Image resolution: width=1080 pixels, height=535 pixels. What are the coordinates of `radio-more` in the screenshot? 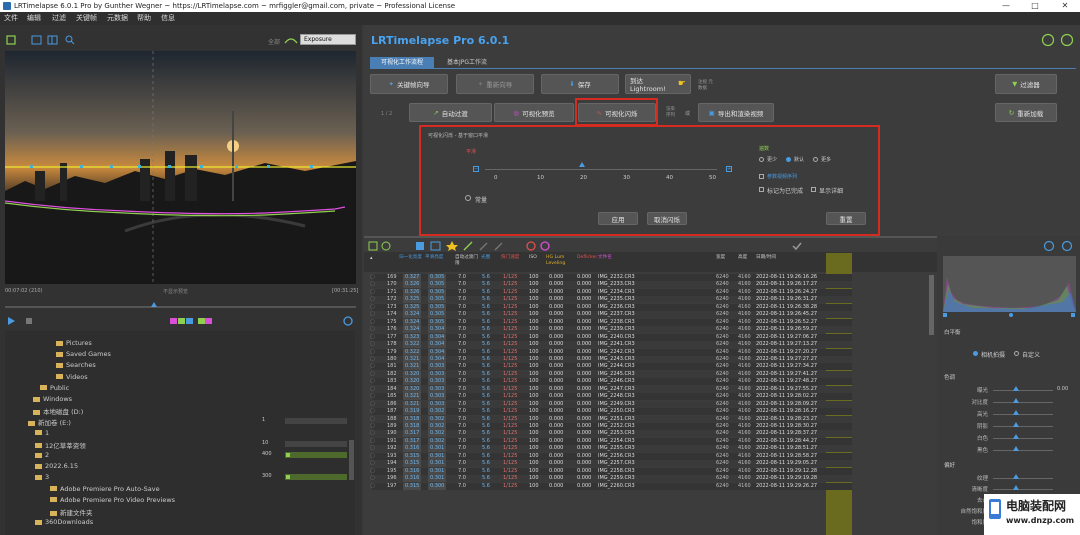 It's located at (815, 159).